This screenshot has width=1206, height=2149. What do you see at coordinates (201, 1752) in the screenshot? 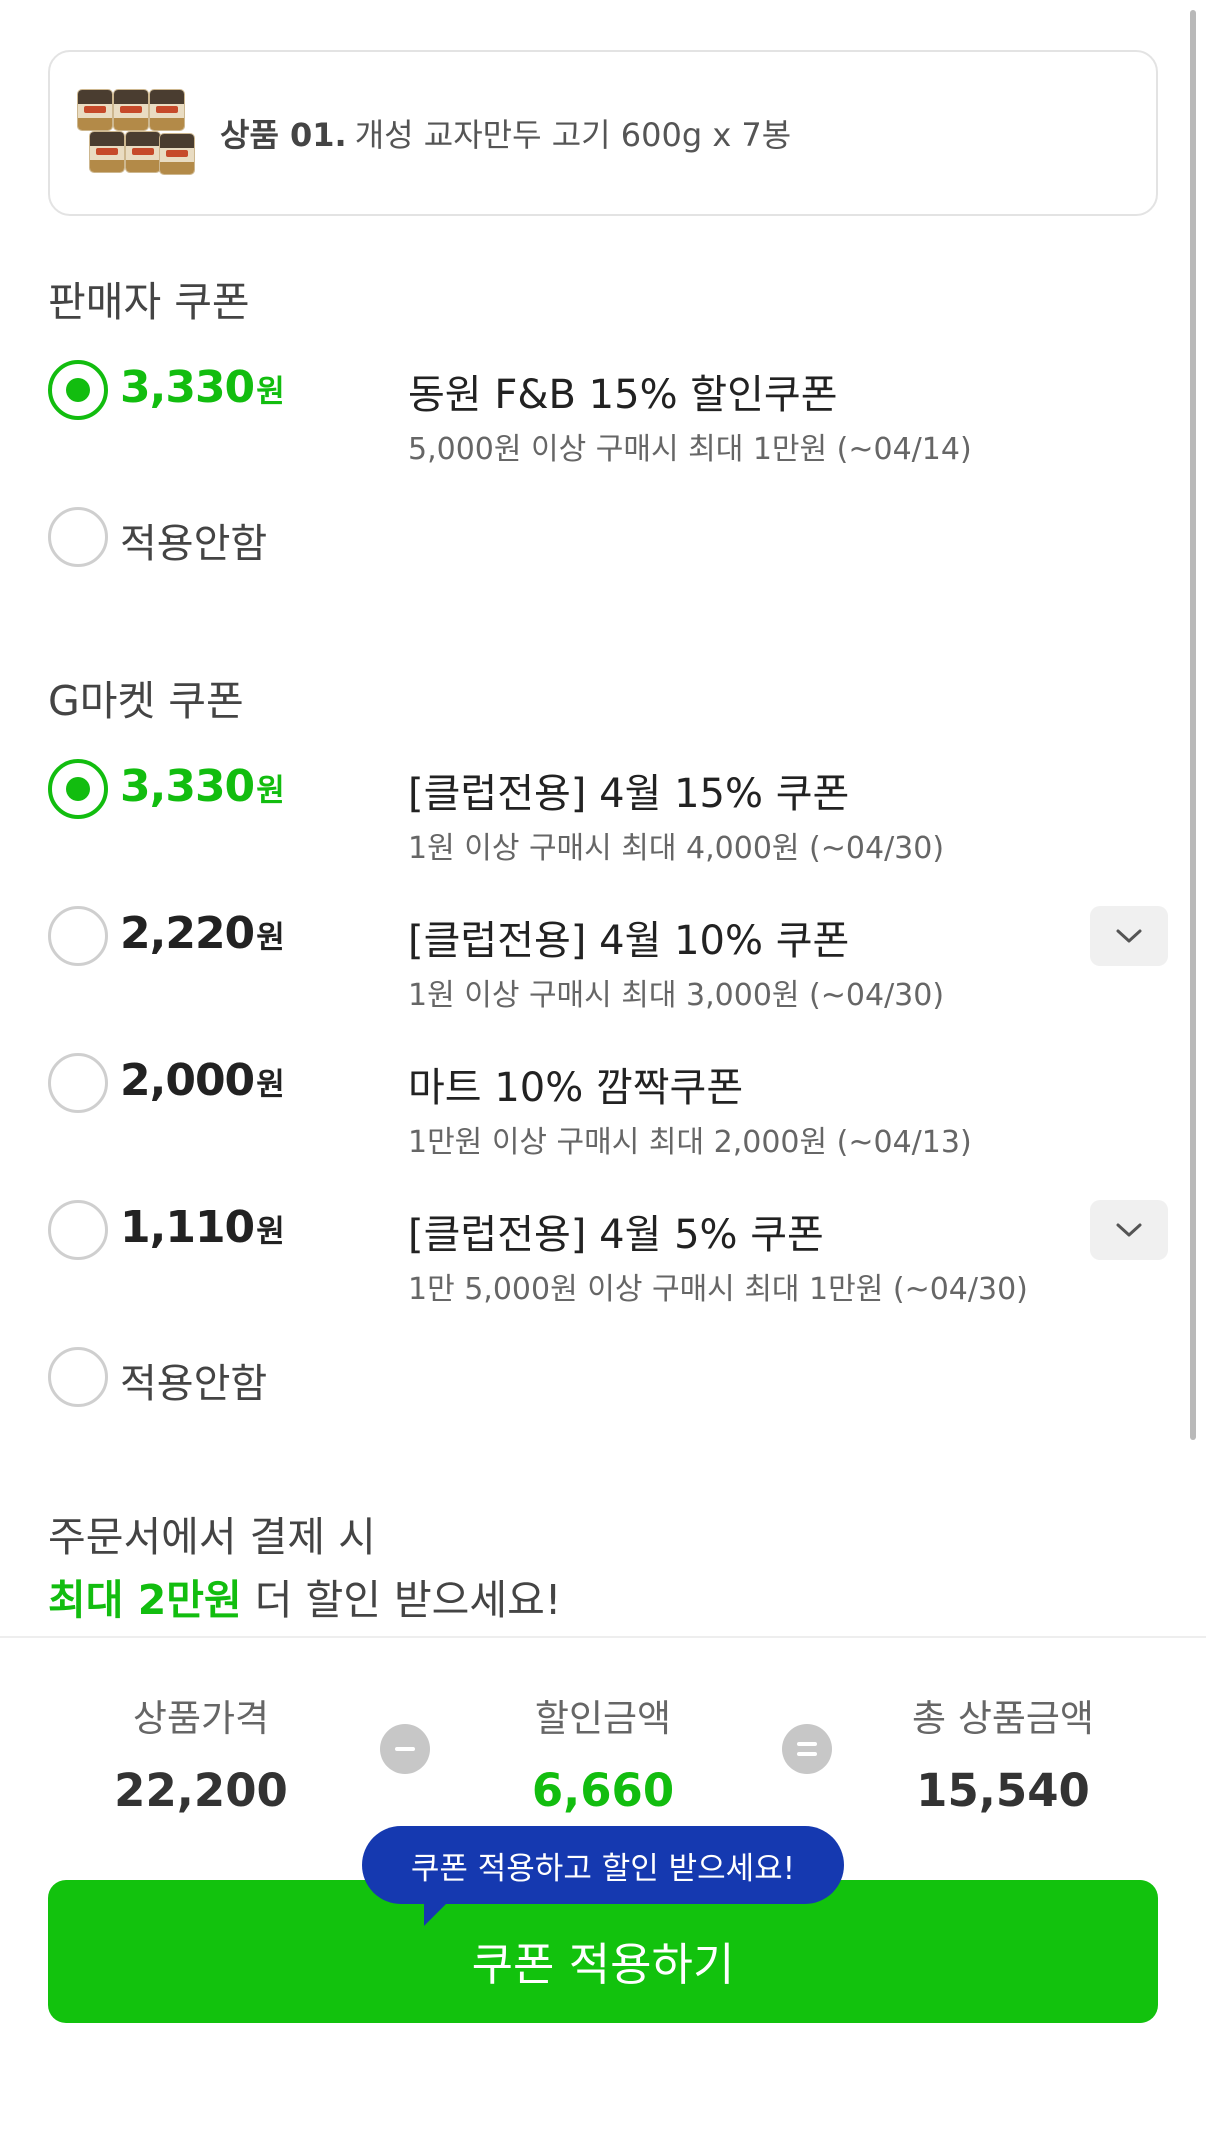
I see `summary-price: 상품가격 22,200` at bounding box center [201, 1752].